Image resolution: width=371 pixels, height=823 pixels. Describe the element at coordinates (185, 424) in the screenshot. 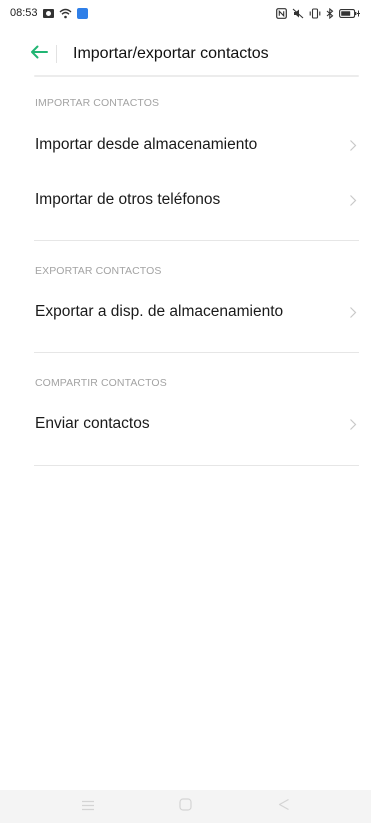

I see `send-contacts-item: Enviar contactos` at that location.